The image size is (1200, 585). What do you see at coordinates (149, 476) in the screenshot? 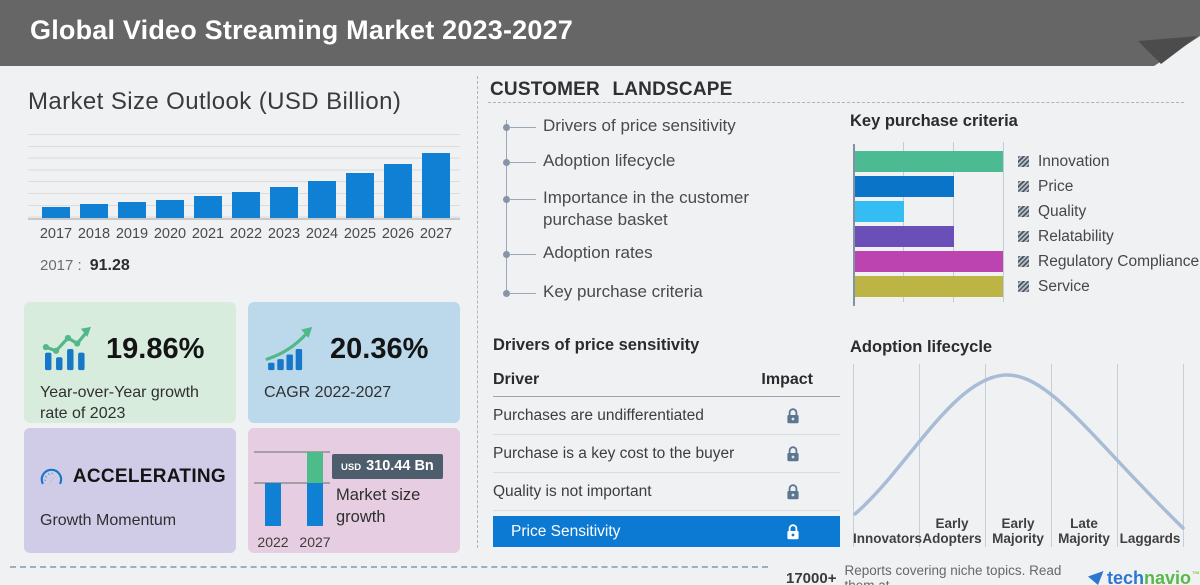
I see `momentum-value: ACCELERATING` at bounding box center [149, 476].